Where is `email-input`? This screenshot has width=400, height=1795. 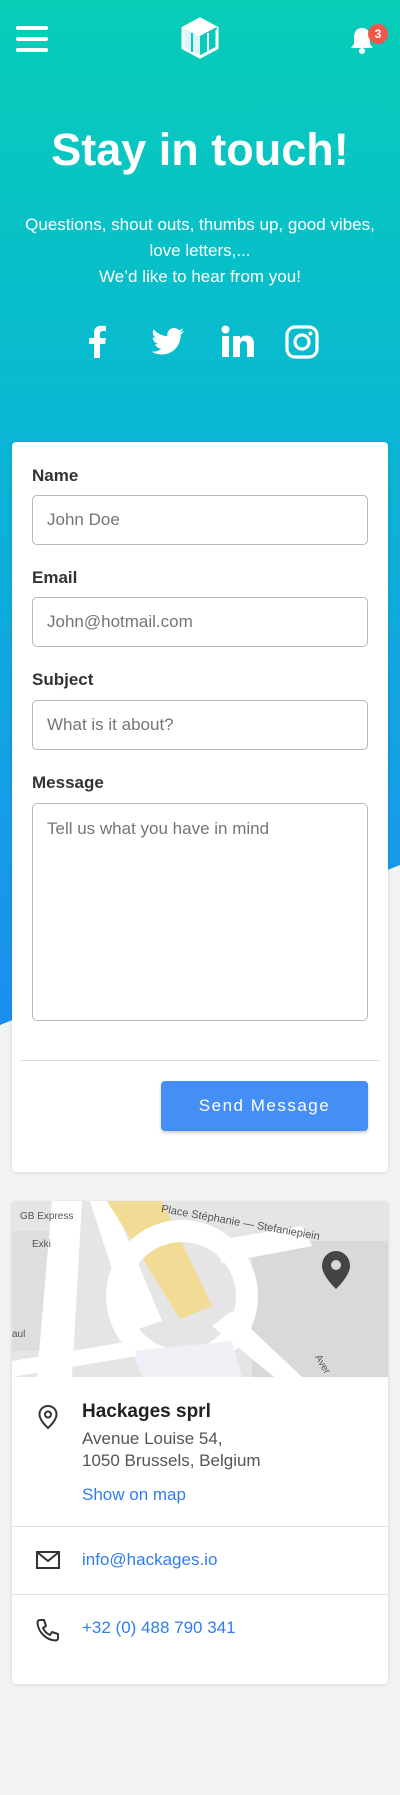 email-input is located at coordinates (200, 622).